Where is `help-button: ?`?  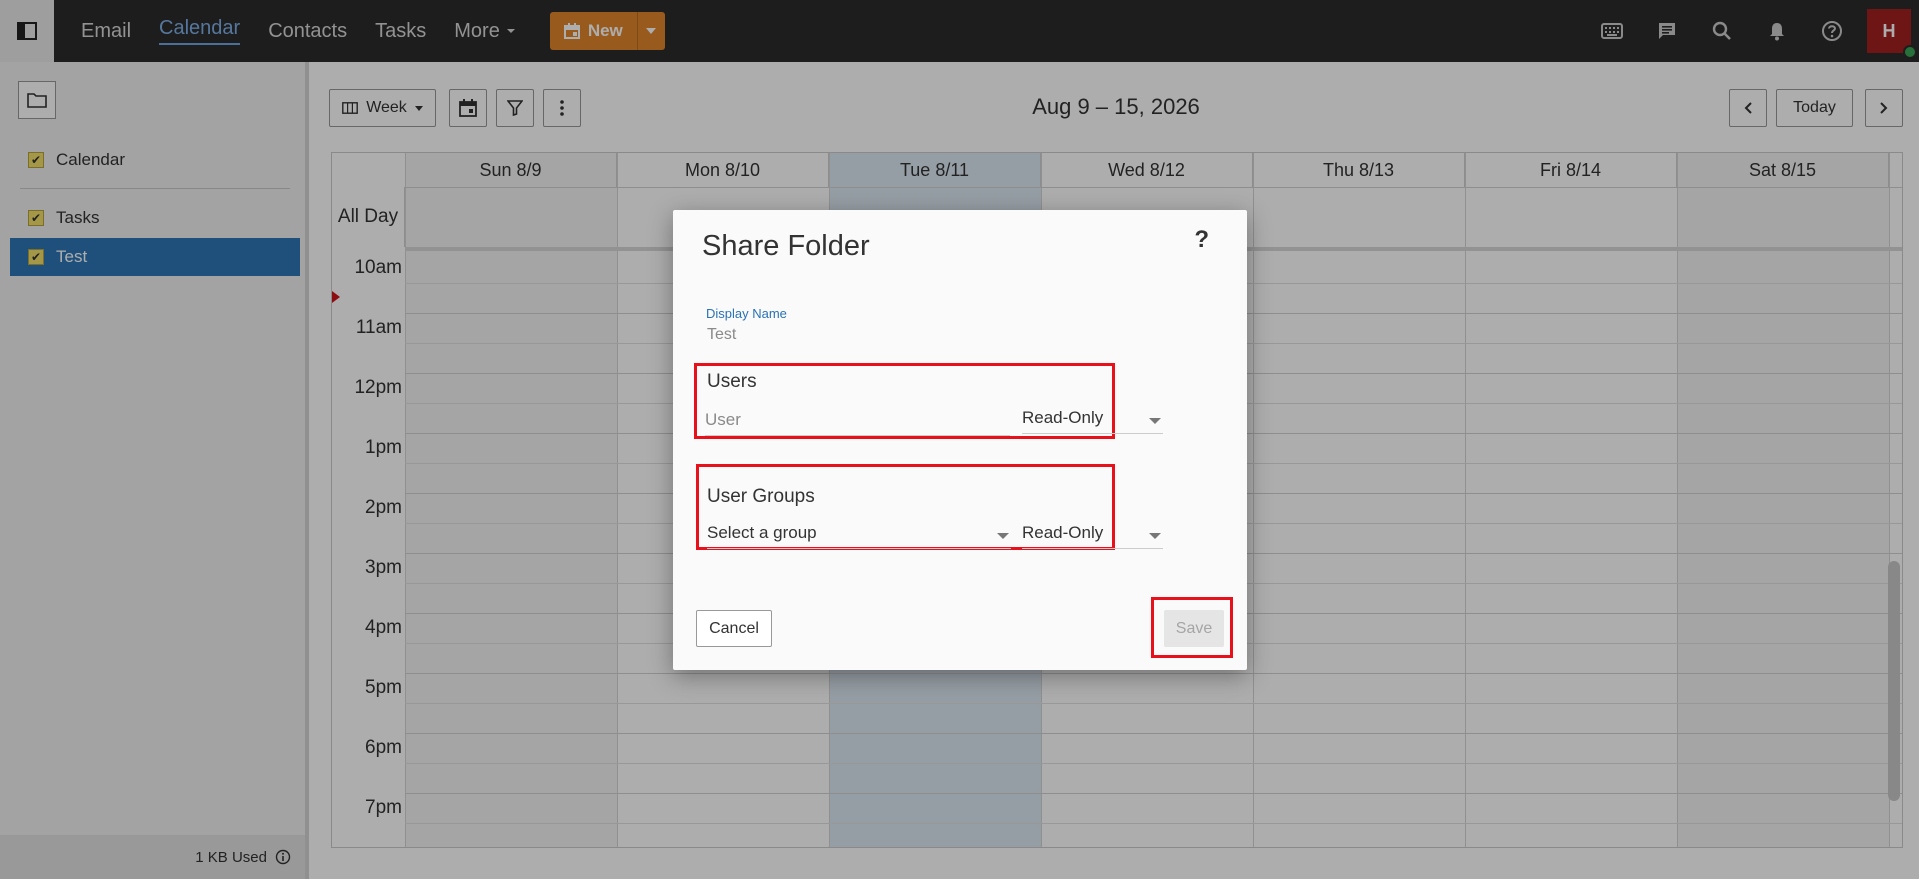
help-button: ? is located at coordinates (1201, 240).